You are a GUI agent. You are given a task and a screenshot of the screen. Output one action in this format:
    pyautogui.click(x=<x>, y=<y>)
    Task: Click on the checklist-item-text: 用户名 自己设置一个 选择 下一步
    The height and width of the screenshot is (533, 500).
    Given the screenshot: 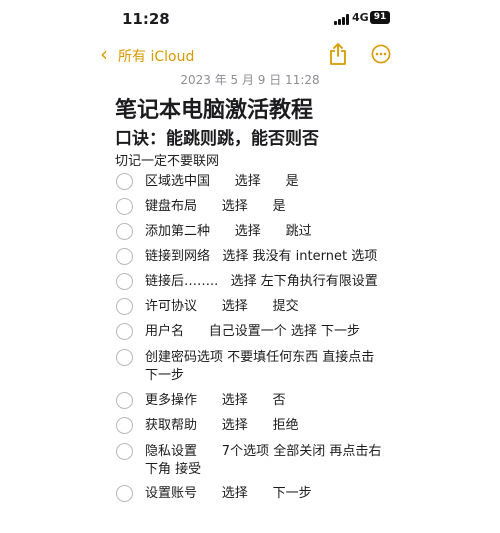 What is the action you would take?
    pyautogui.click(x=265, y=332)
    